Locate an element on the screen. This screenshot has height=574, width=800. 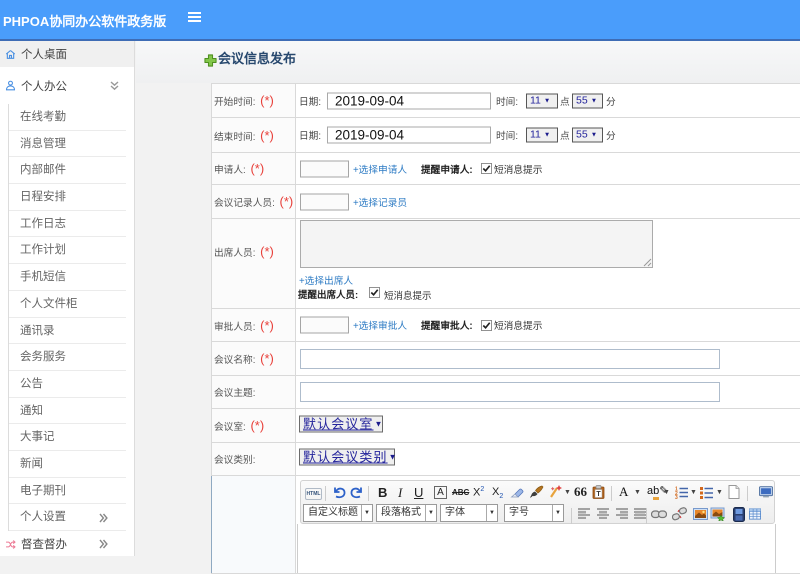
svg-text: 3 is located at coordinates (676, 497).